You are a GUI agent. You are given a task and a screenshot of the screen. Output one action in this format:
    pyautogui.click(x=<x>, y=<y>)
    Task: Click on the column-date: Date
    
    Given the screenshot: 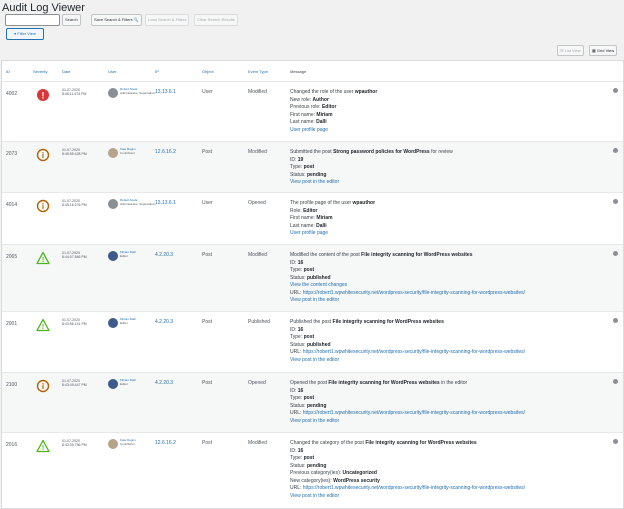 What is the action you would take?
    pyautogui.click(x=66, y=71)
    